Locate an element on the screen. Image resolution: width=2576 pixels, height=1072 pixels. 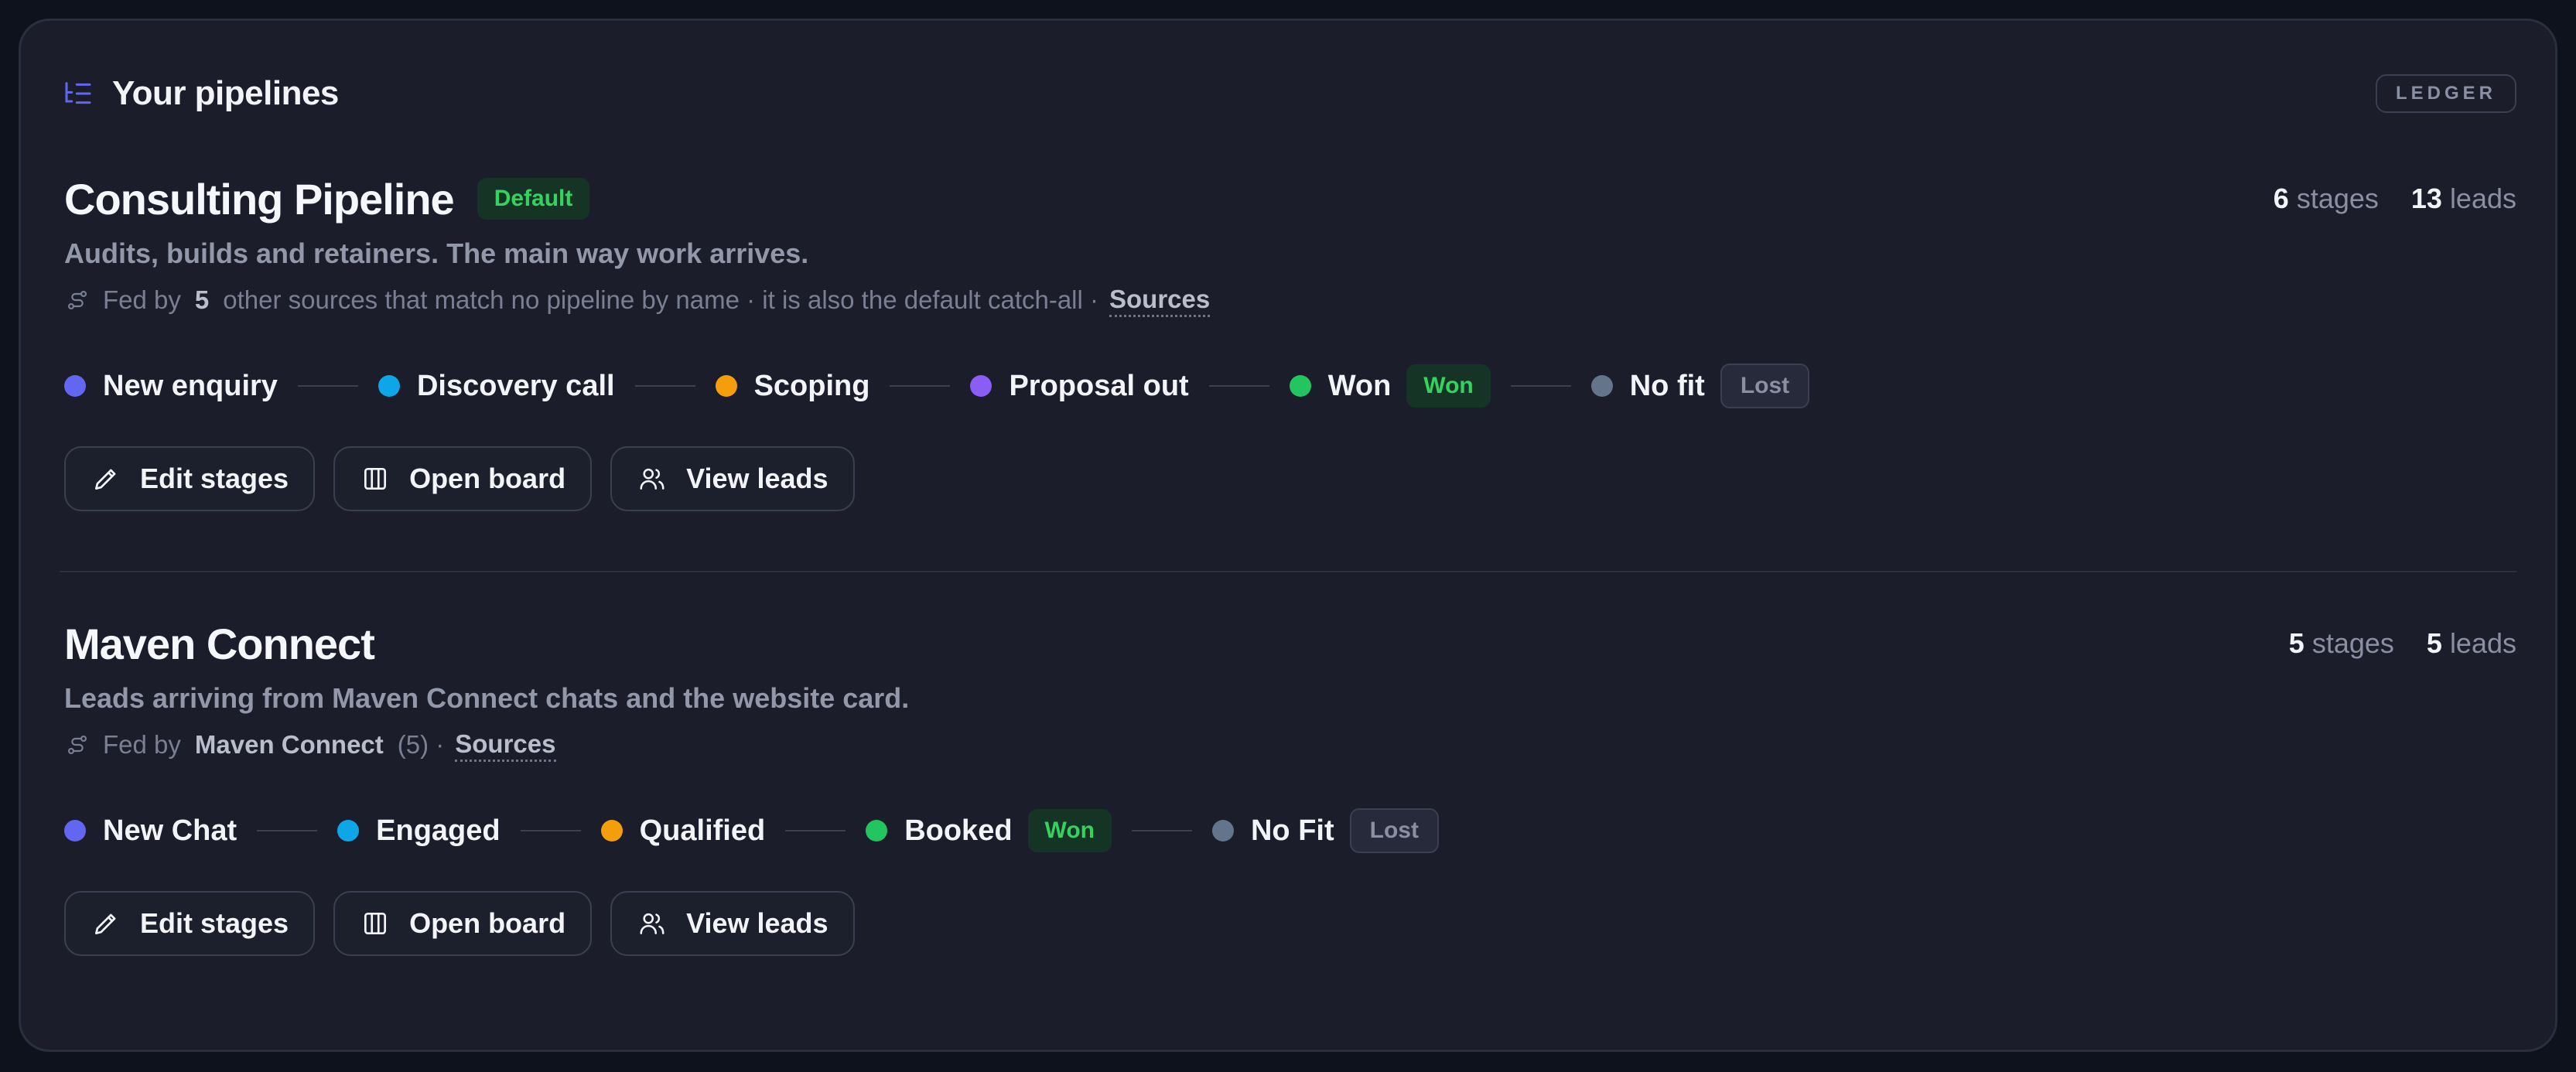
fed-by-source-name: Maven Connect is located at coordinates (289, 745).